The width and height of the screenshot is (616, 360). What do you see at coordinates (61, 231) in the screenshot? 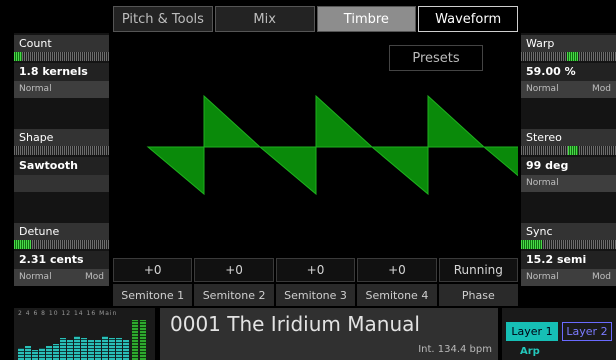
I see `param-title: Detune` at bounding box center [61, 231].